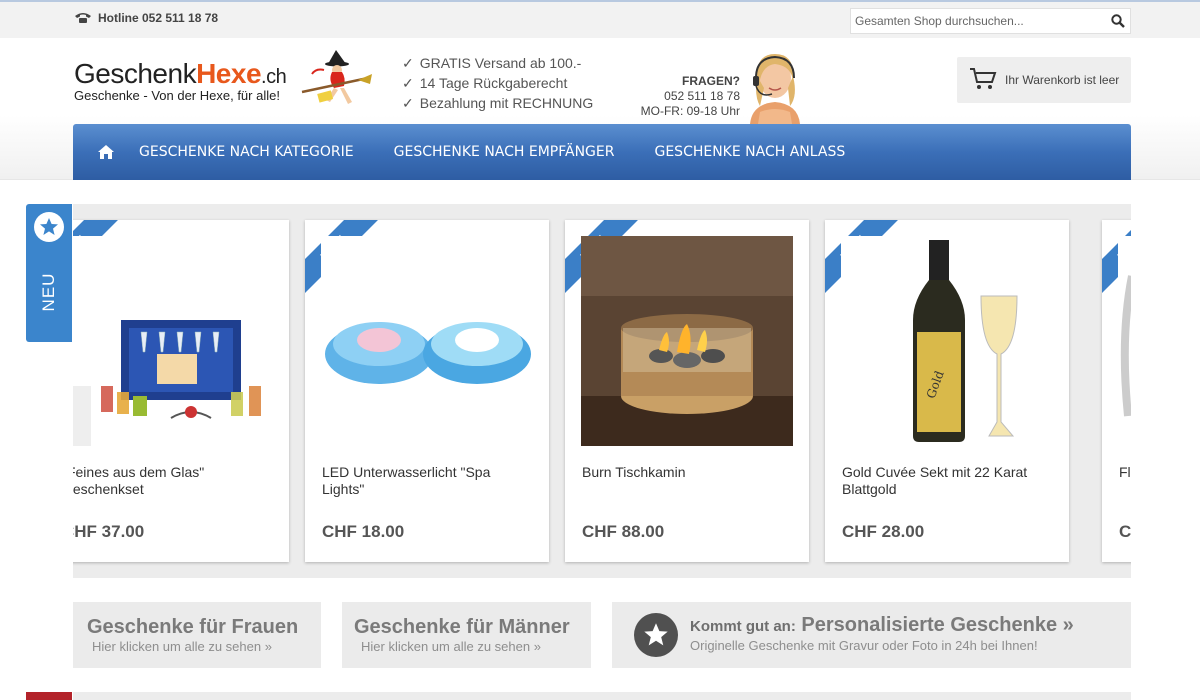 The width and height of the screenshot is (1200, 700). Describe the element at coordinates (947, 341) in the screenshot. I see `product-image: Gold` at that location.